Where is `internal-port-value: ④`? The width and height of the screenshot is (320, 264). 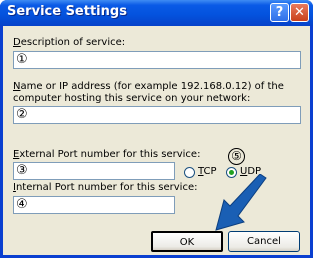 internal-port-value: ④ is located at coordinates (22, 204).